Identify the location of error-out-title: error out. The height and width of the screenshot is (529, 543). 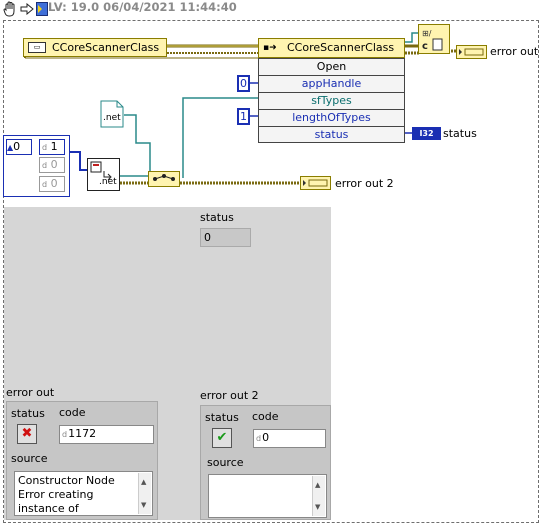
(30, 392).